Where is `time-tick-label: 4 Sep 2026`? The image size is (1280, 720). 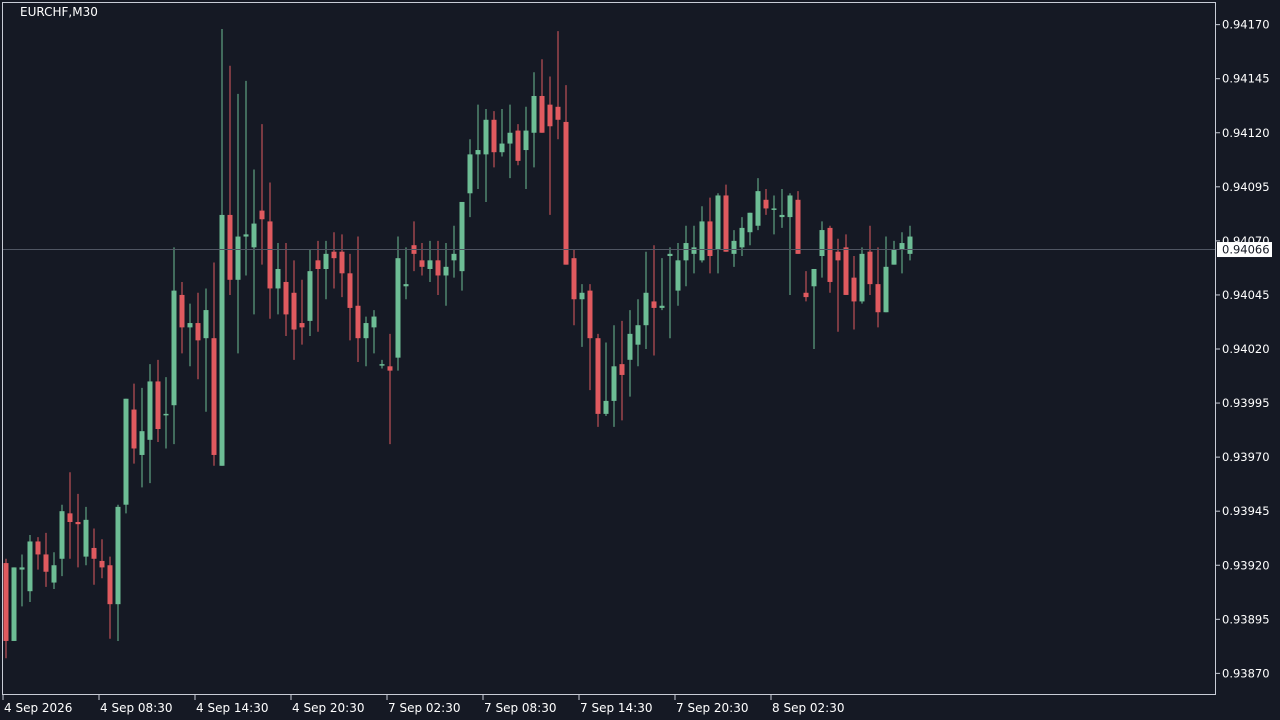
time-tick-label: 4 Sep 2026 is located at coordinates (38, 708).